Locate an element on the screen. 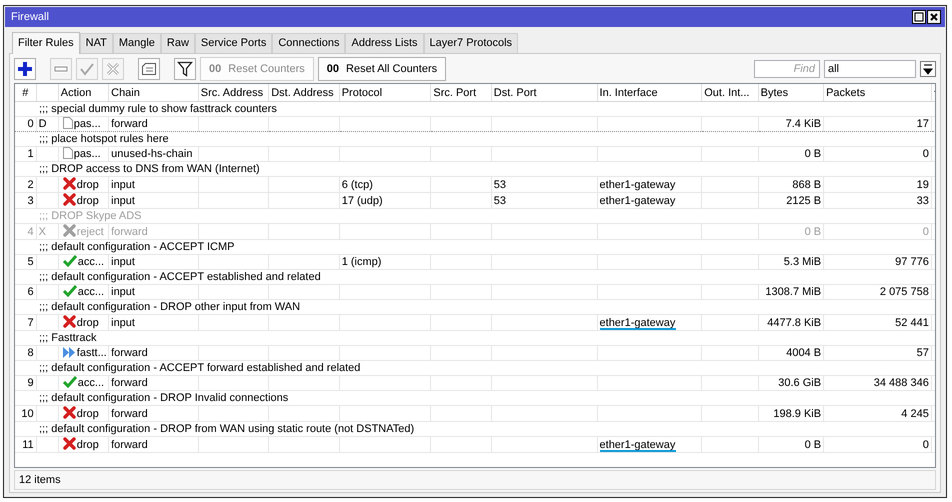 The width and height of the screenshot is (952, 502). table-cell: 1 is located at coordinates (25, 154).